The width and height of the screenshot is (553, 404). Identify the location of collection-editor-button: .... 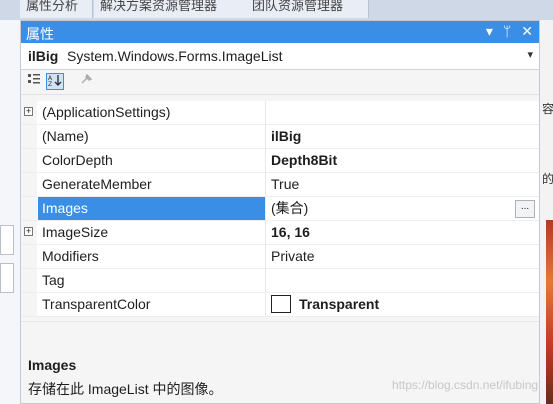
(525, 209).